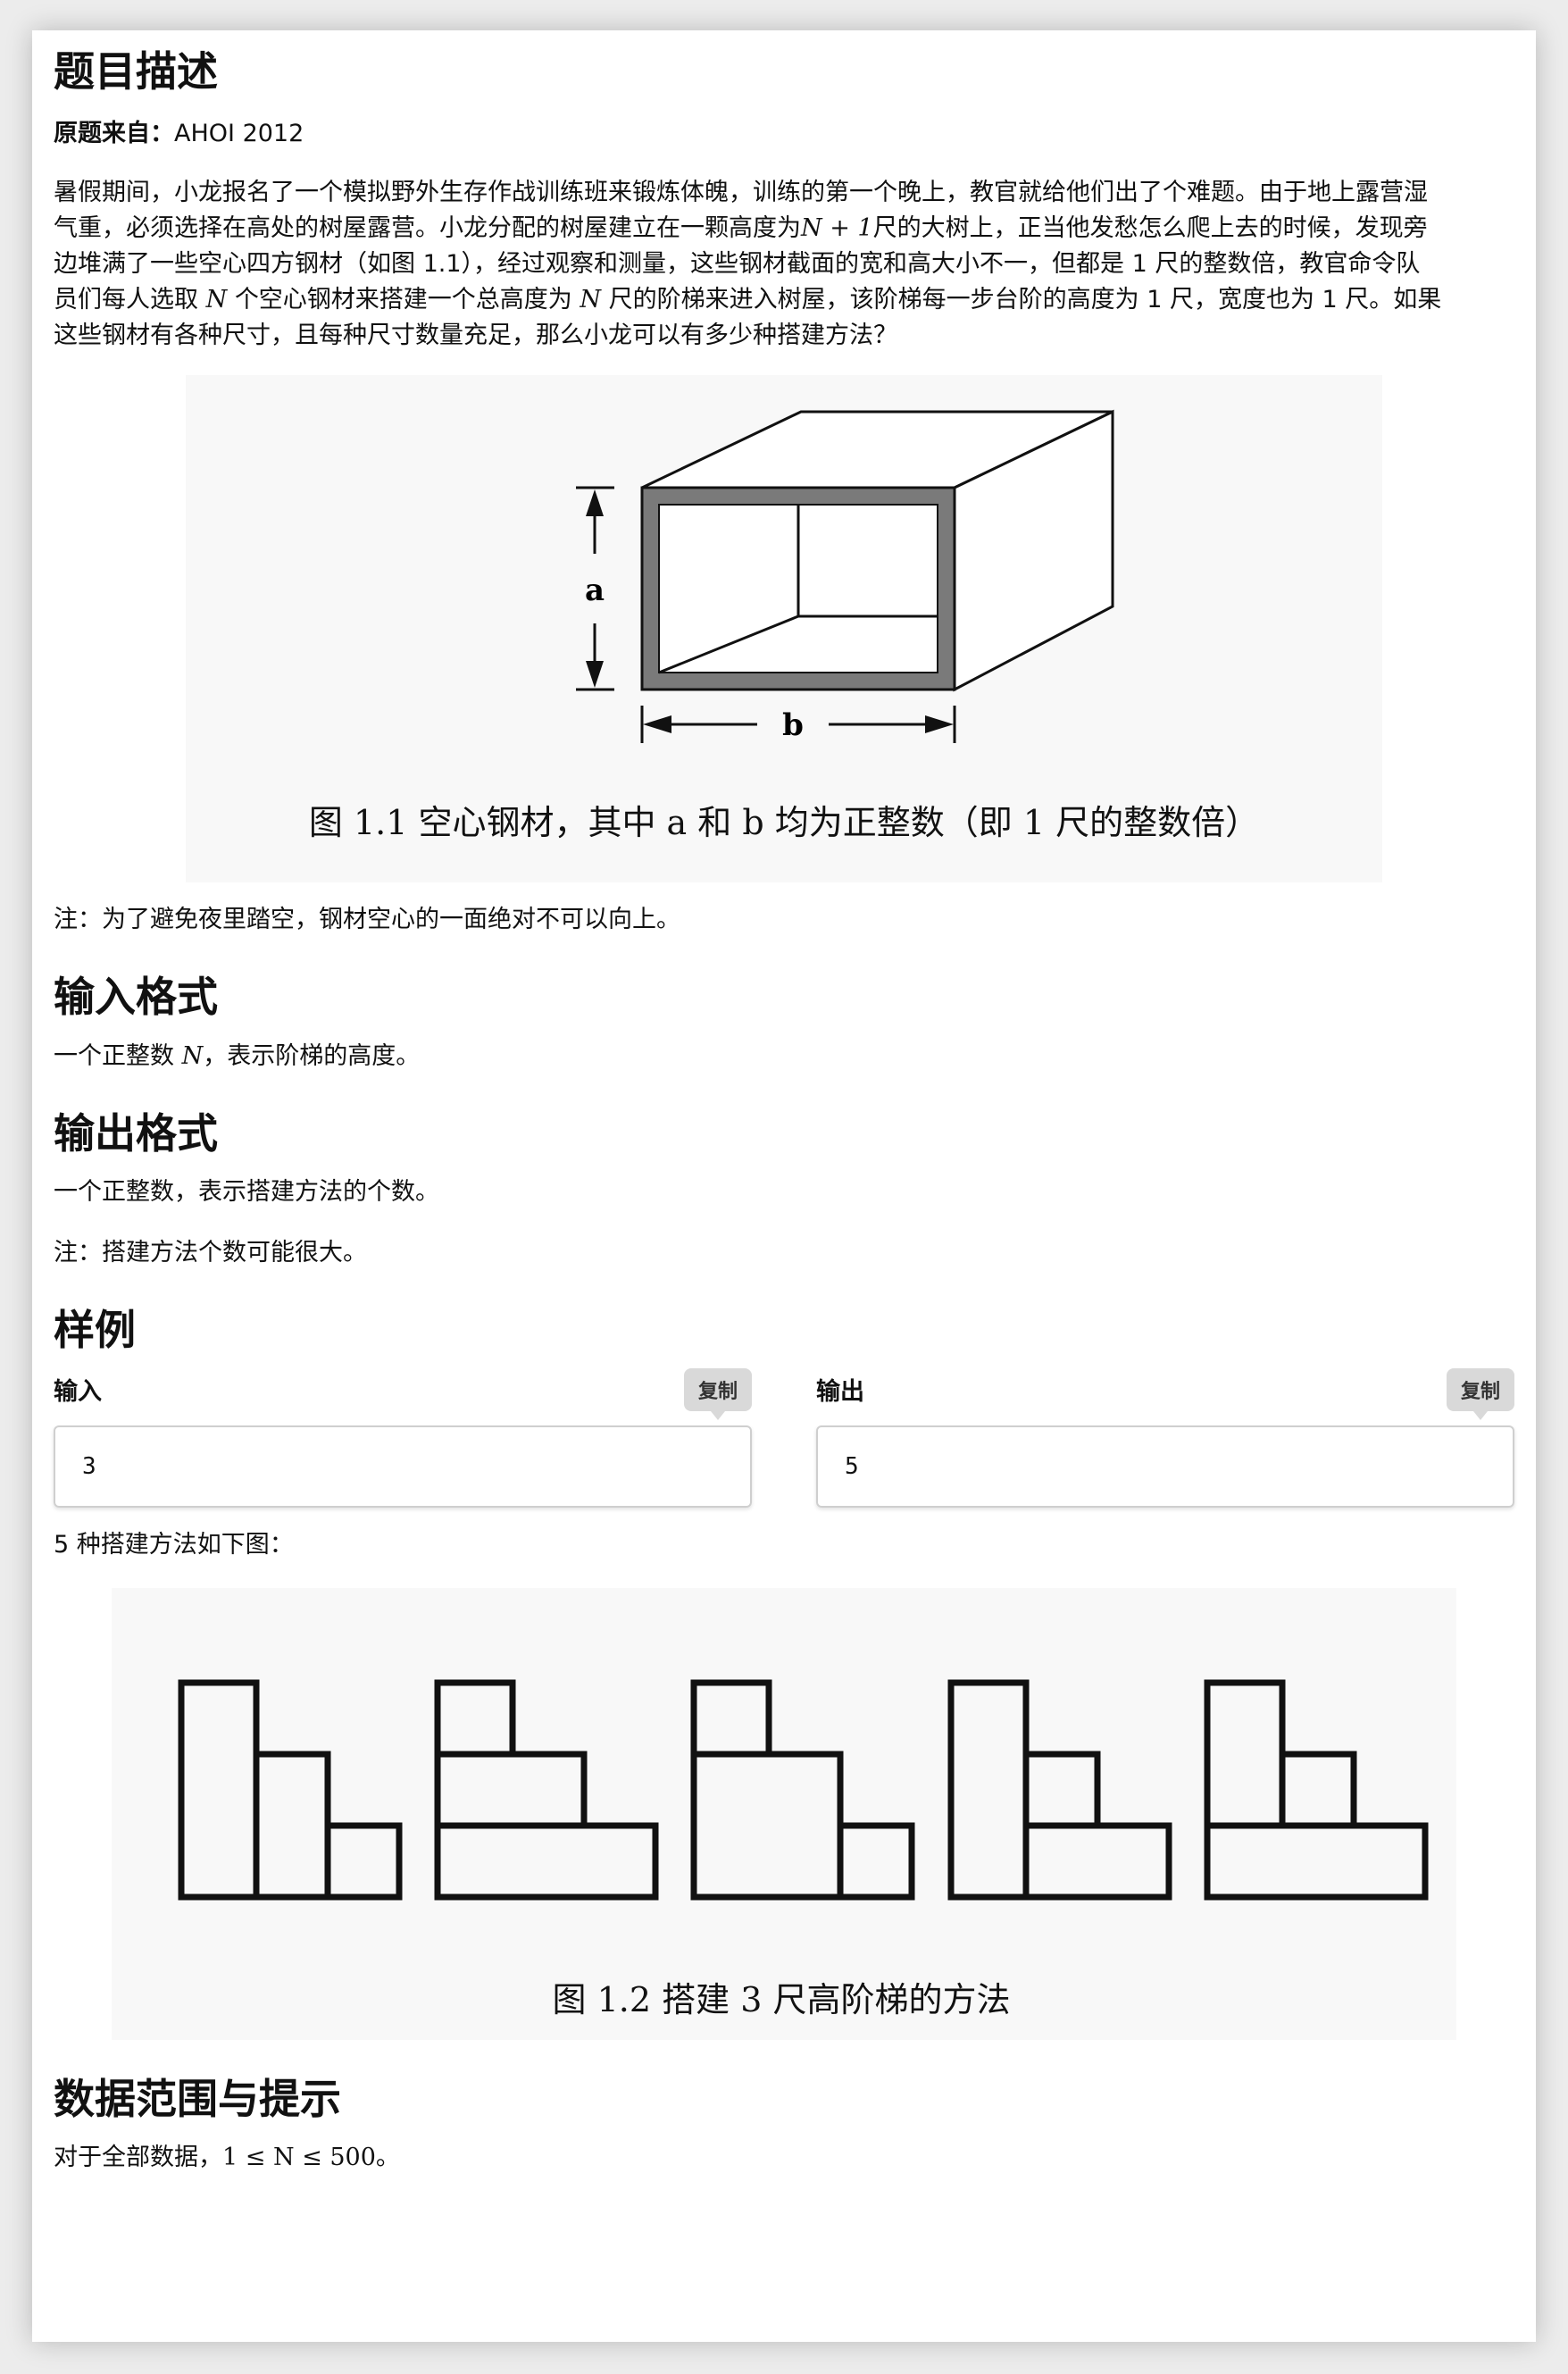 The width and height of the screenshot is (1568, 2374). I want to click on section-title-sample: 样例, so click(95, 1330).